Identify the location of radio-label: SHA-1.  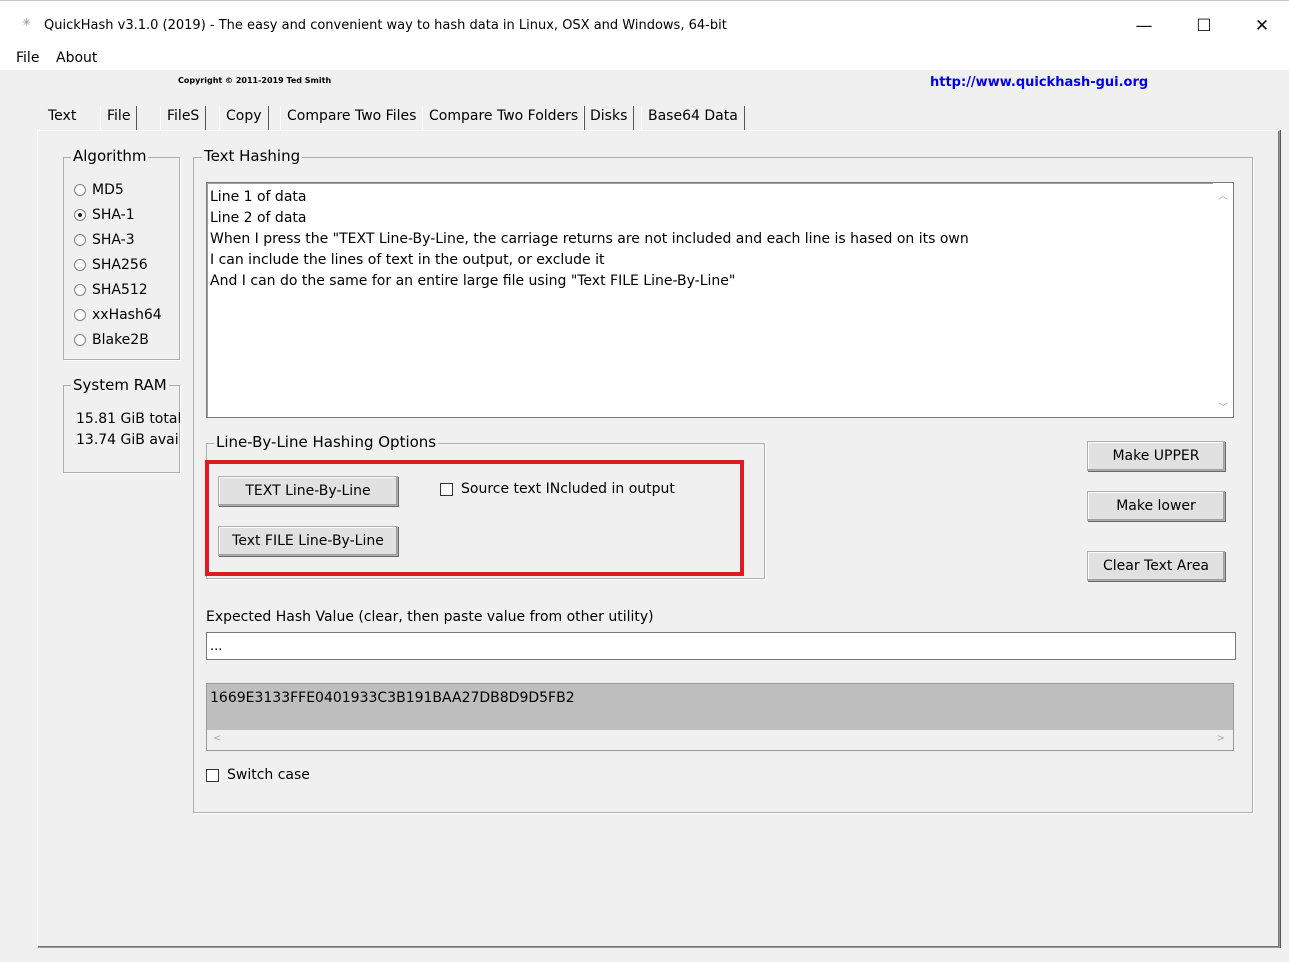
(113, 215).